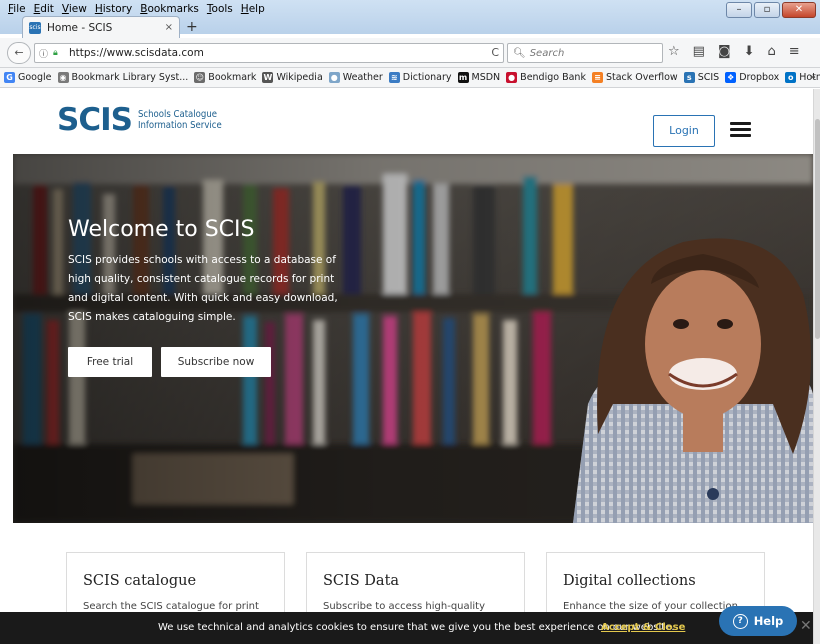 The image size is (820, 644). I want to click on minimize-icon: –, so click(739, 9).